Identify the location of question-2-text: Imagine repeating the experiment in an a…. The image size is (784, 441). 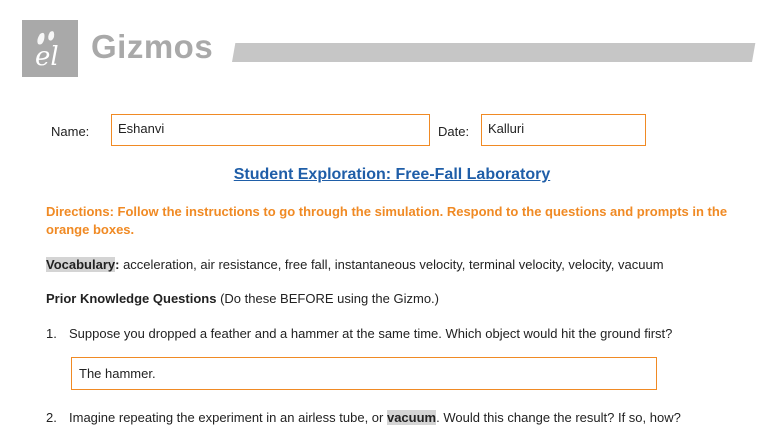
(375, 417).